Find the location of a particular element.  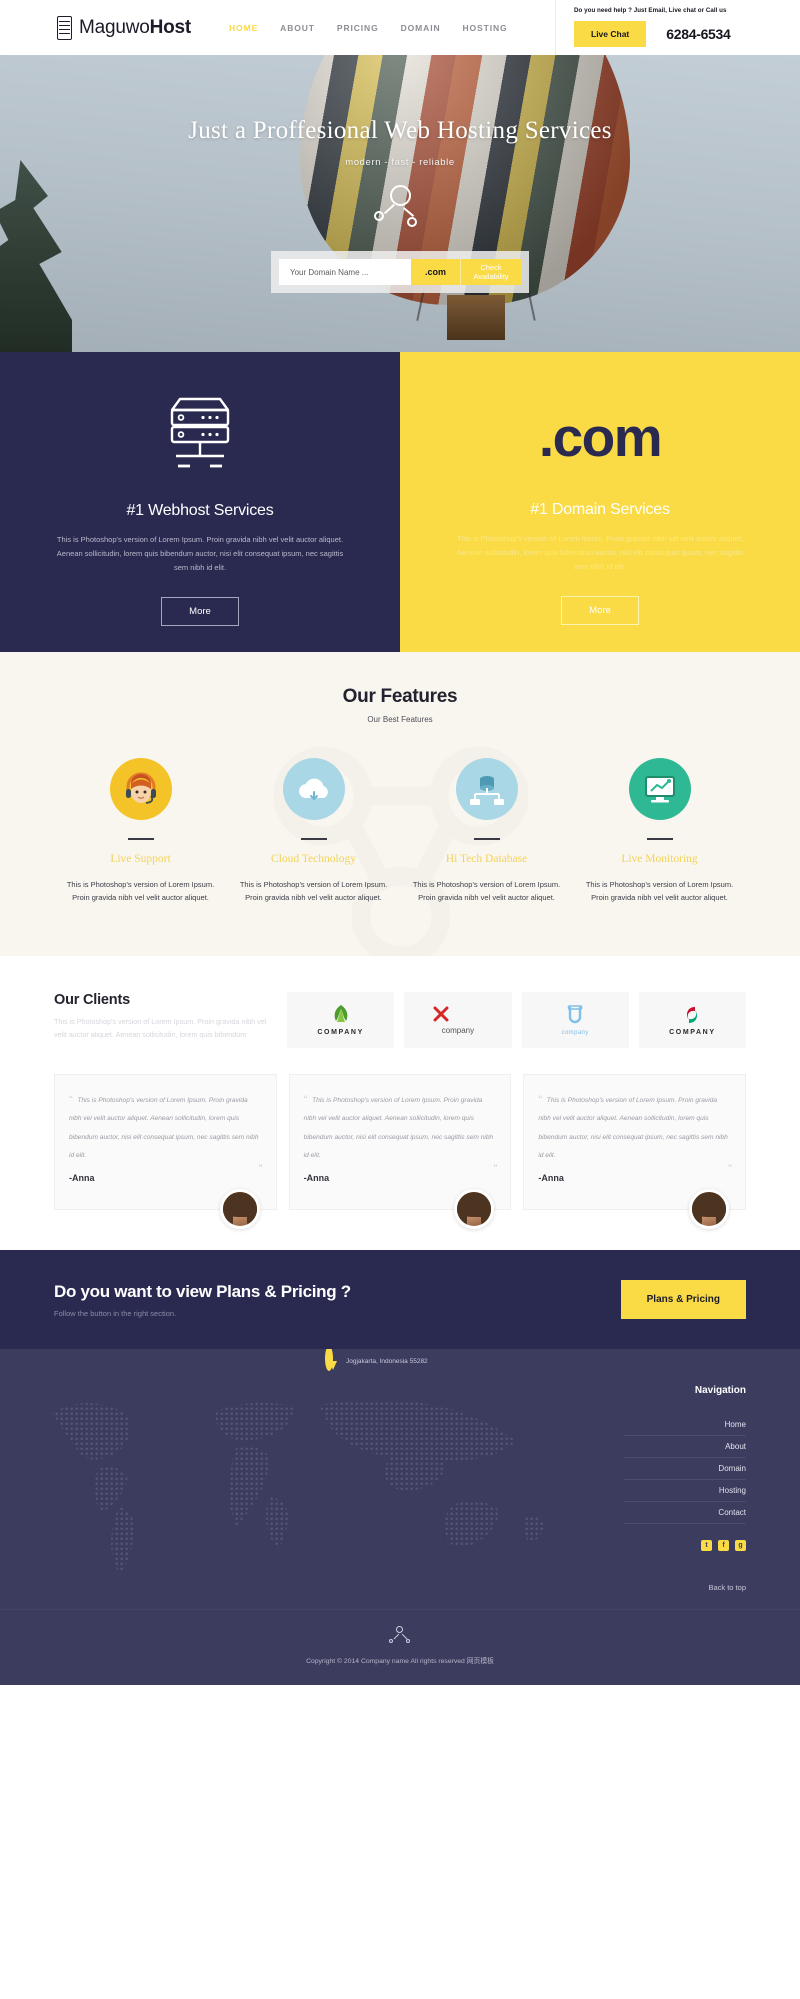

feature-title: Cloud Technology is located at coordinates (313, 859).